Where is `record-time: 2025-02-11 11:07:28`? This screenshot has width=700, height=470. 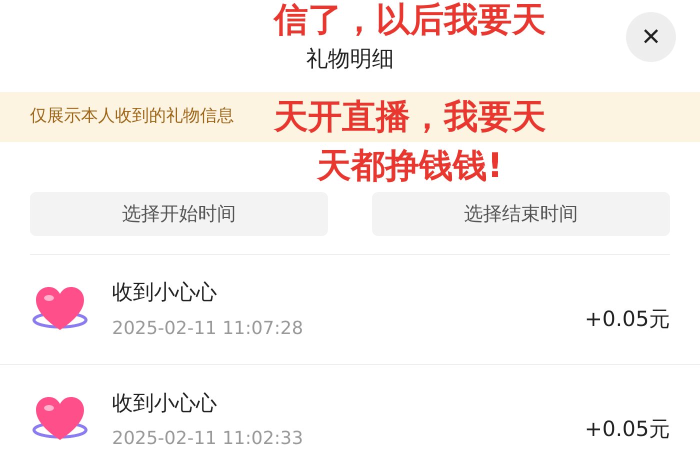
record-time: 2025-02-11 11:07:28 is located at coordinates (208, 328).